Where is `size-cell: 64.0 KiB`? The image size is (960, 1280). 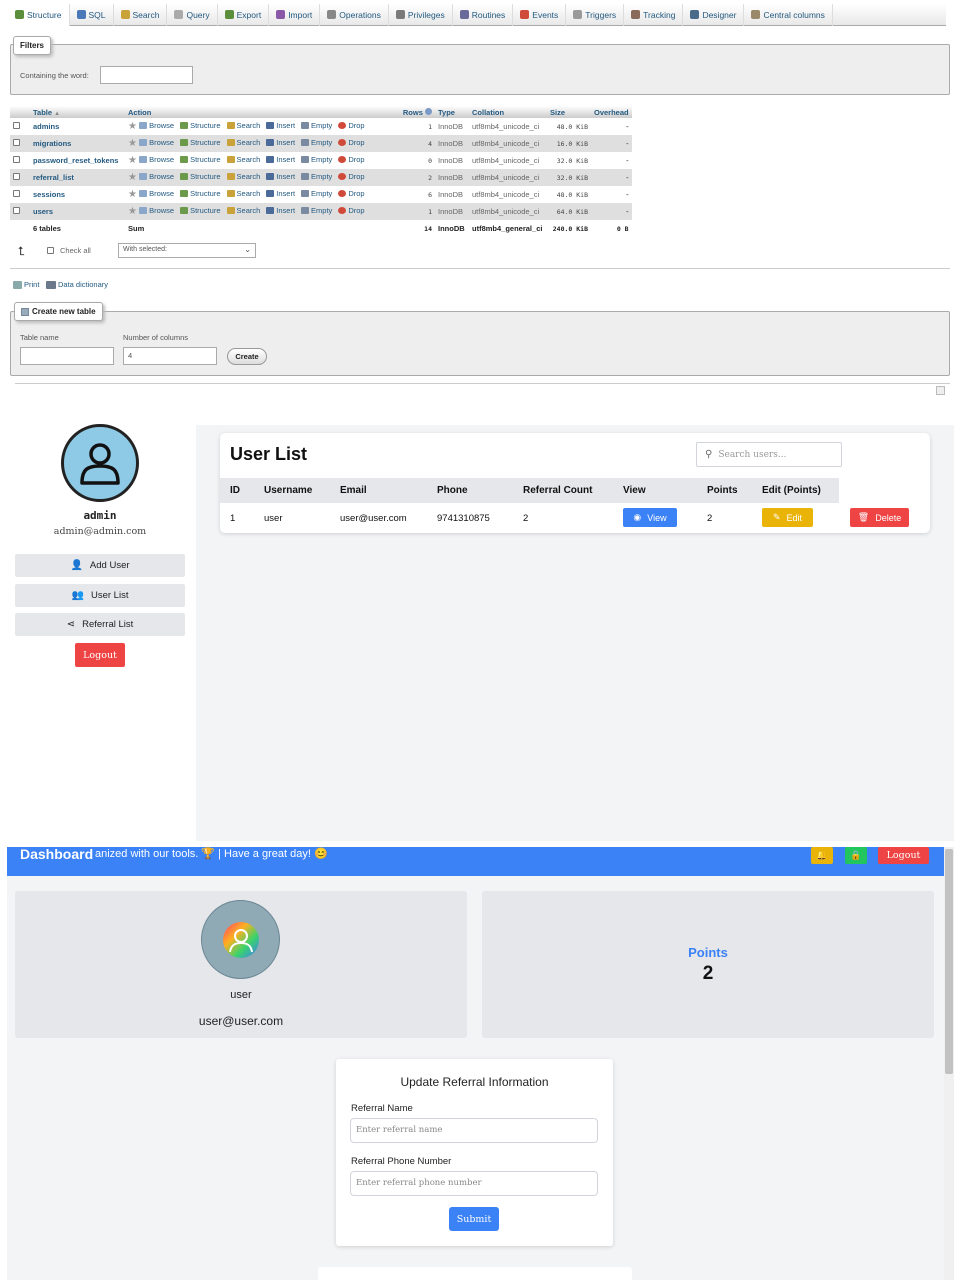
size-cell: 64.0 KiB is located at coordinates (569, 211).